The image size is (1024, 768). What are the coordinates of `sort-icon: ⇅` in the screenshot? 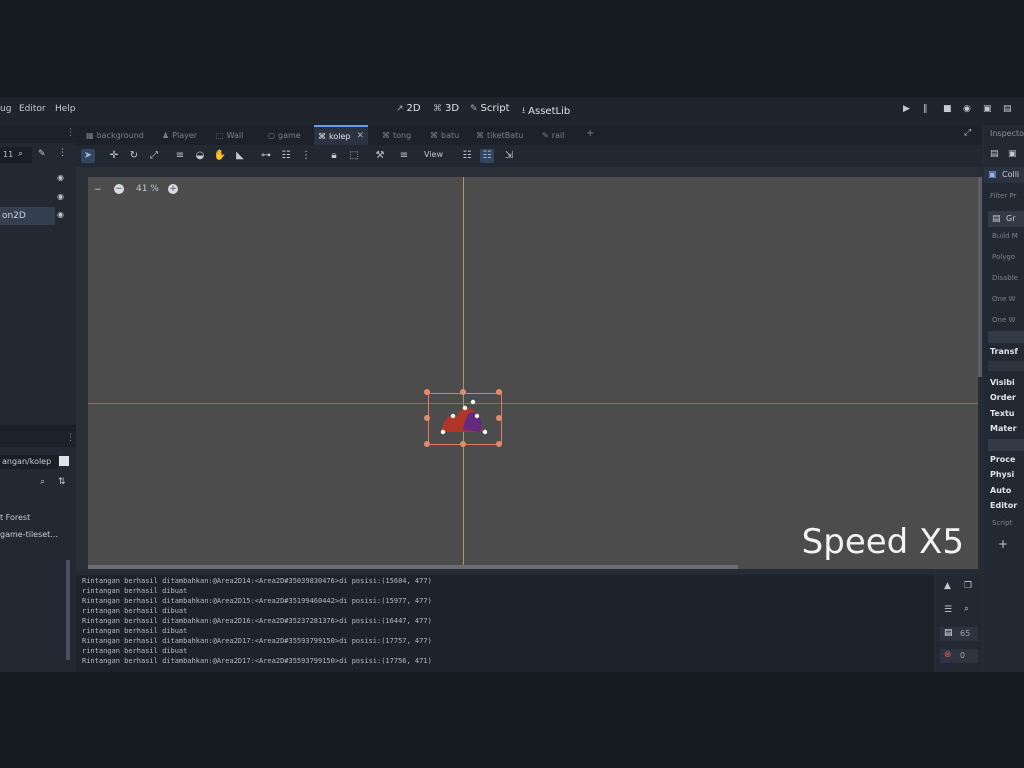 It's located at (62, 482).